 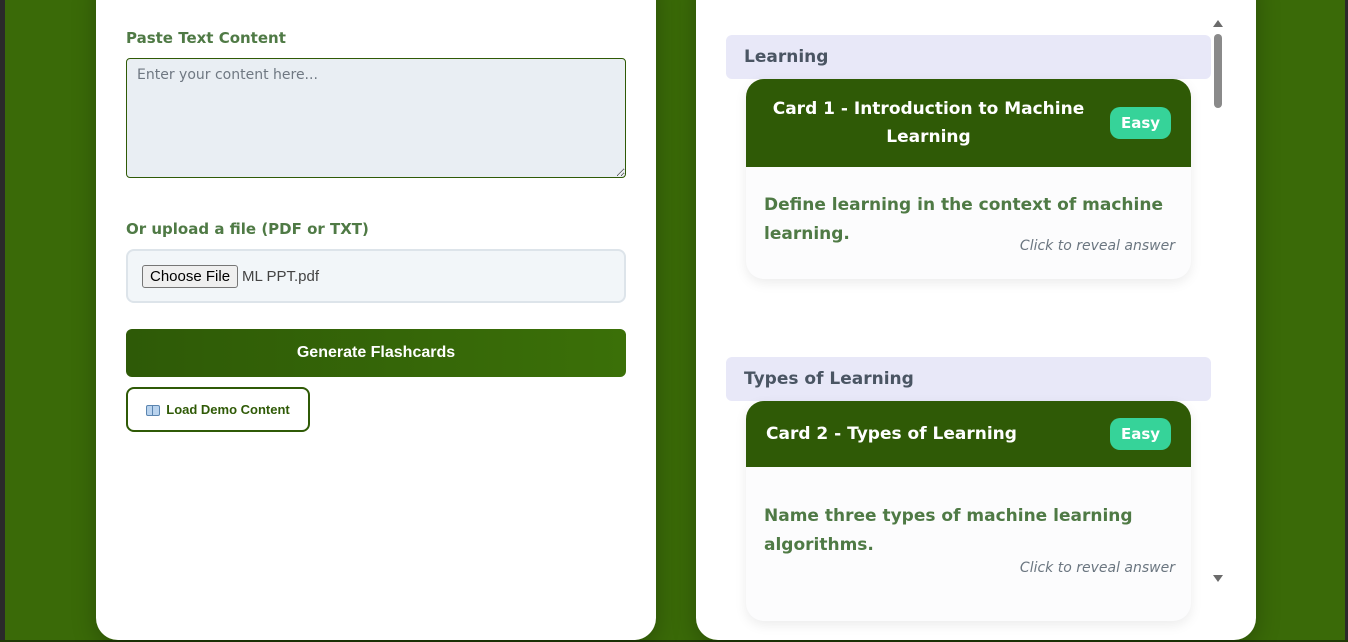 I want to click on card-title: Card 2 - Types of Learning, so click(x=891, y=434).